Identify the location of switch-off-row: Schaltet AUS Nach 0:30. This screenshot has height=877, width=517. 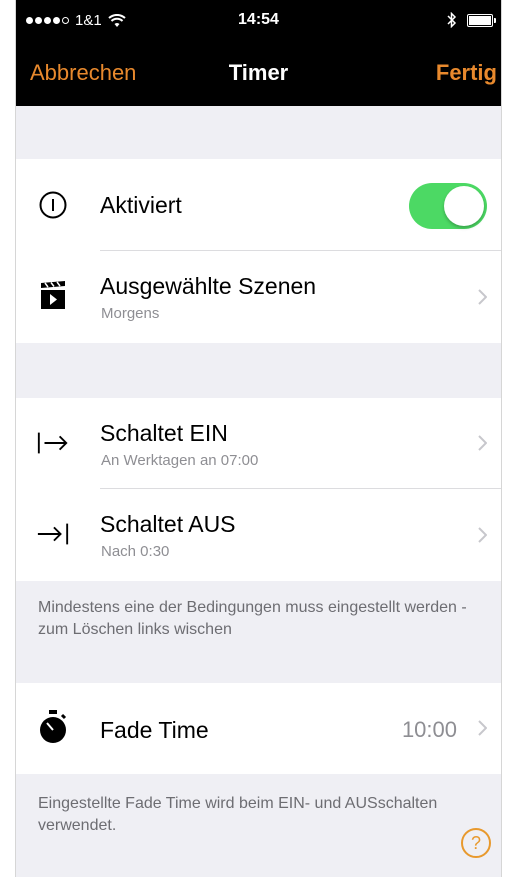
(258, 535).